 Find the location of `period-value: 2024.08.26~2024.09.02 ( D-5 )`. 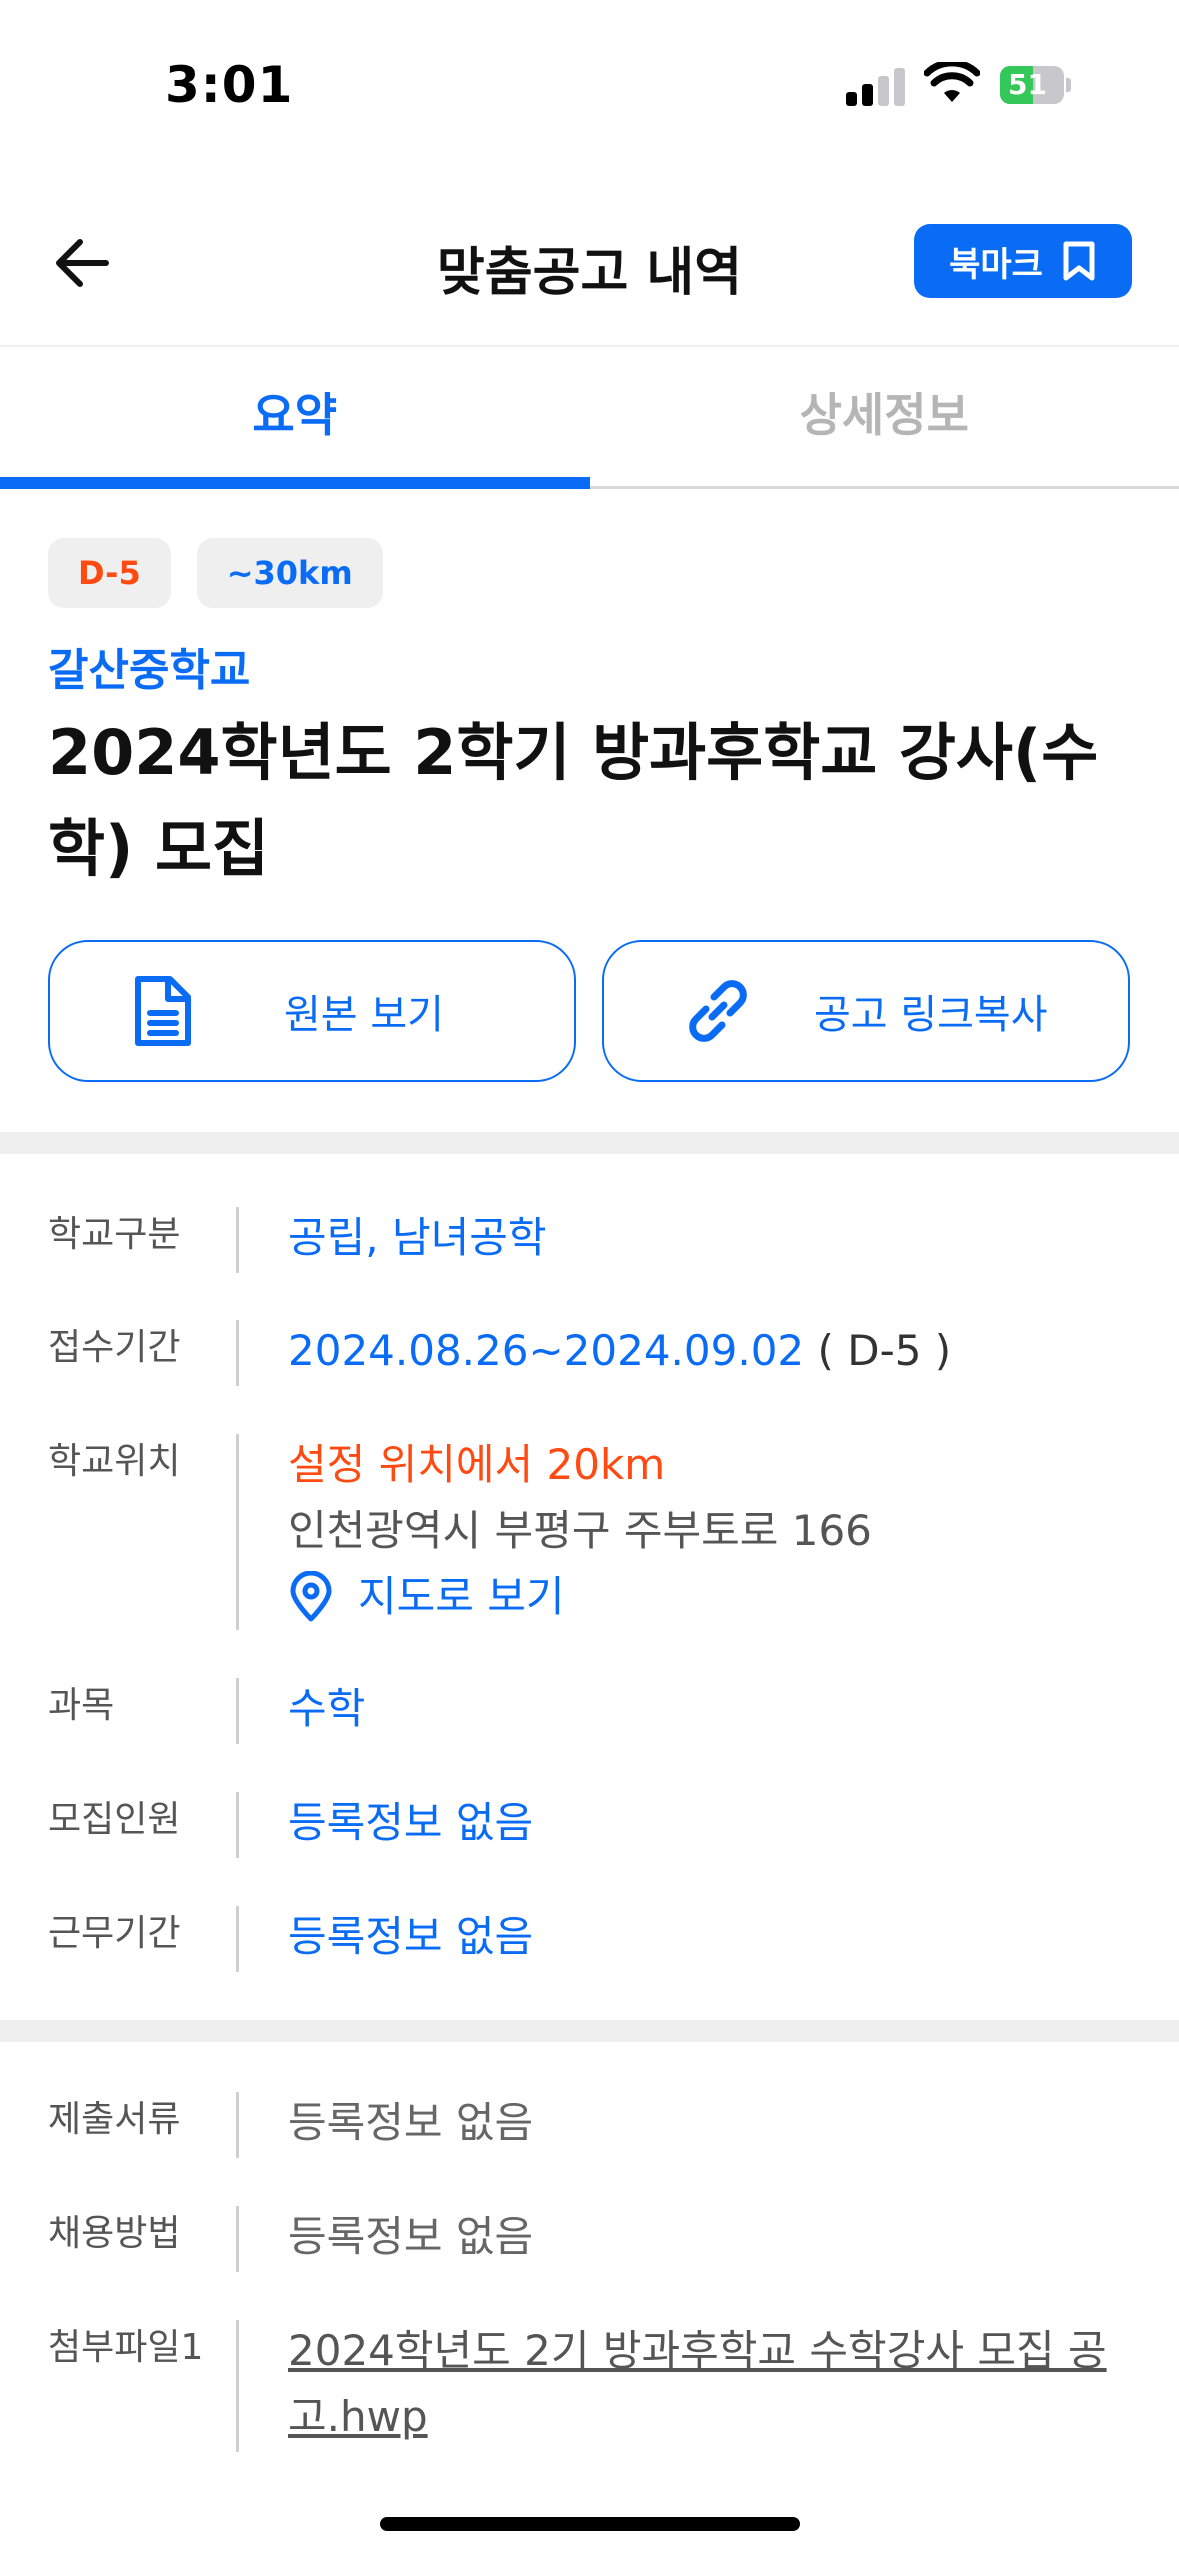

period-value: 2024.08.26~2024.09.02 ( D-5 ) is located at coordinates (718, 1351).